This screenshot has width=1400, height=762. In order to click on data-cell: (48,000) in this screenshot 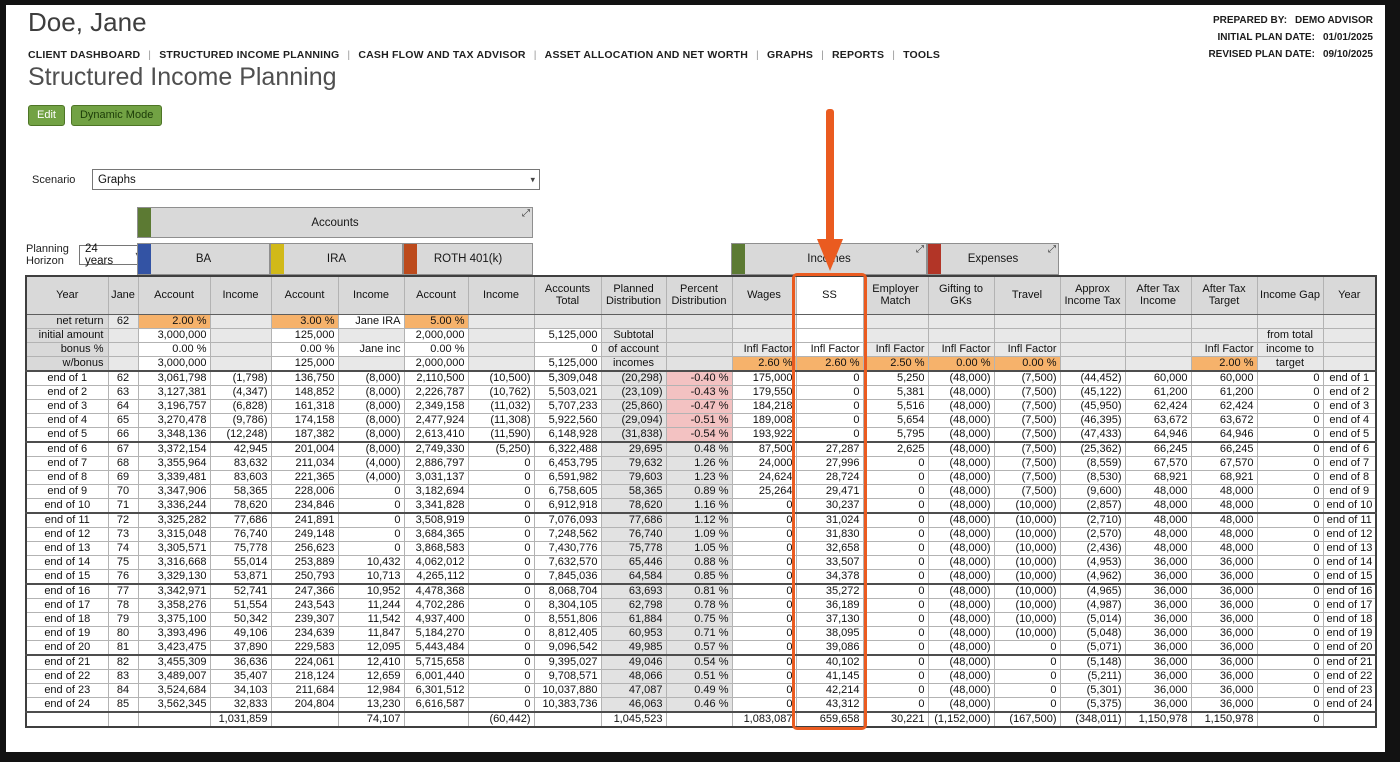, I will do `click(961, 647)`.